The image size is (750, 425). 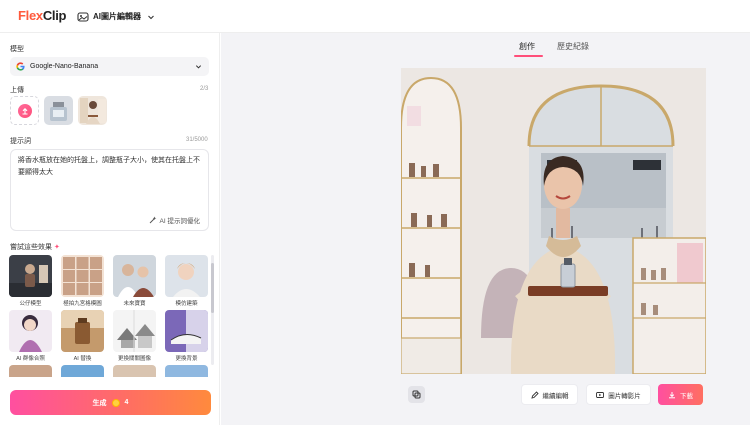 What do you see at coordinates (672, 394) in the screenshot?
I see `download-icon` at bounding box center [672, 394].